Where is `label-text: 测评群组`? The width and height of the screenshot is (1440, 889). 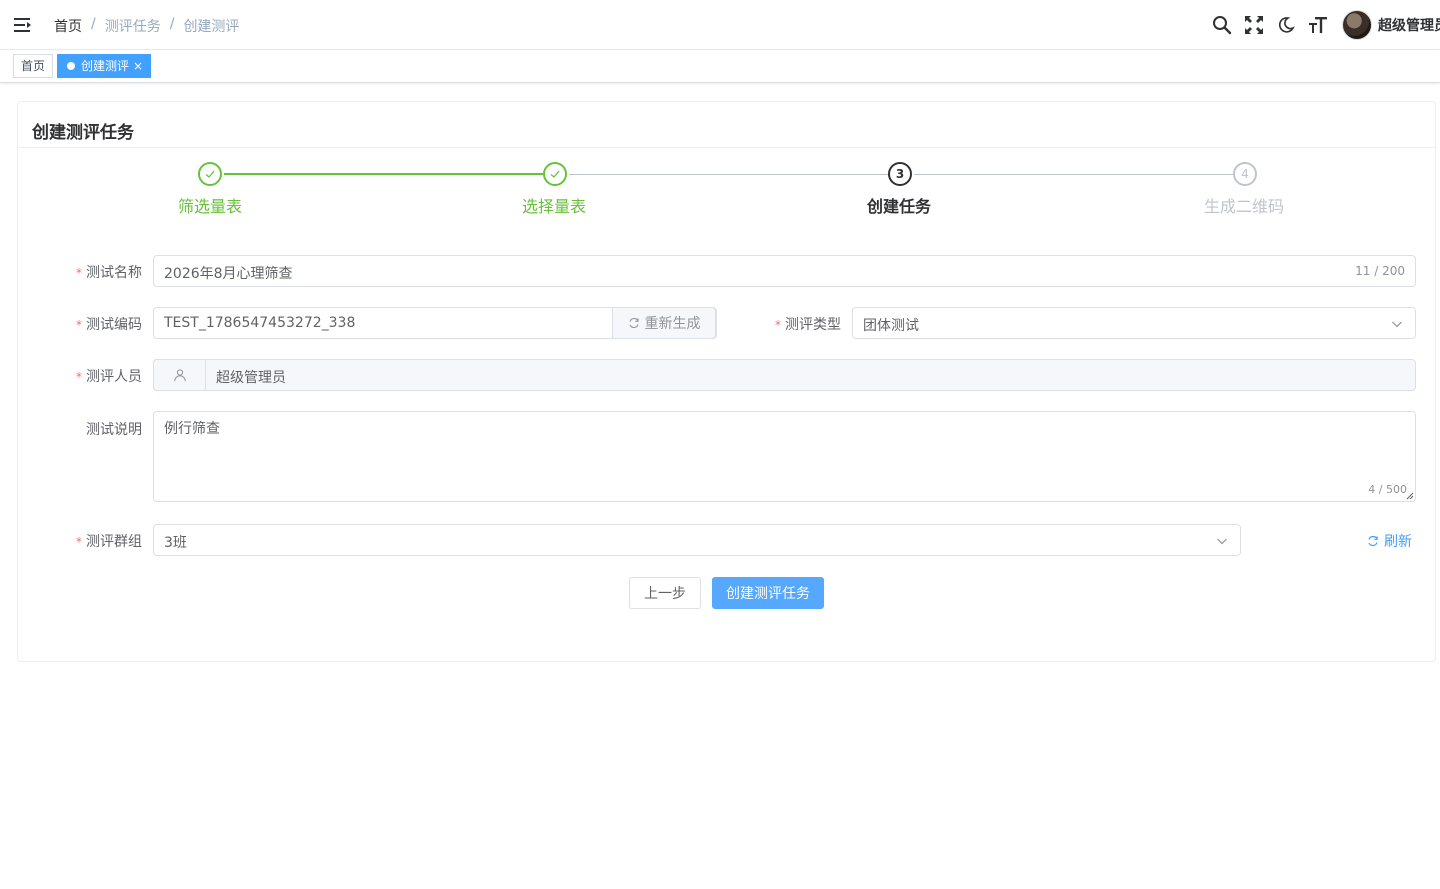
label-text: 测评群组 is located at coordinates (114, 542).